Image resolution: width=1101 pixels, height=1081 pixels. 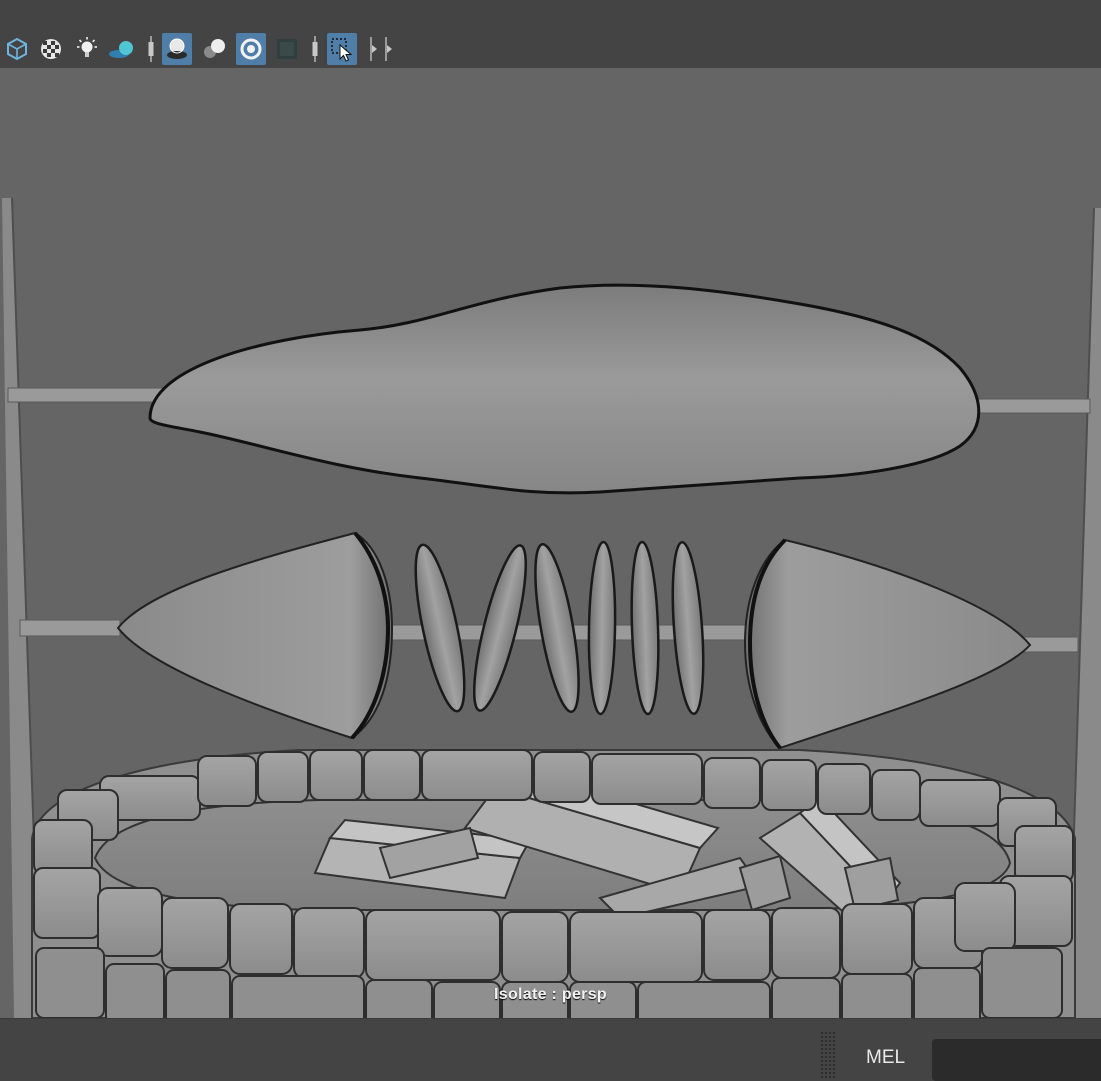 I want to click on resize-grip, so click(x=828, y=1055).